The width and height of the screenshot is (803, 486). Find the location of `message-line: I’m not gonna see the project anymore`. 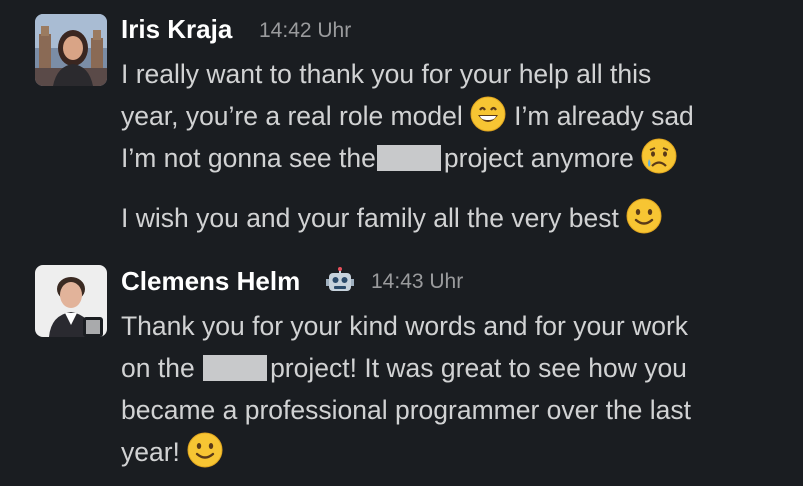

message-line: I’m not gonna see the project anymore is located at coordinates (407, 158).